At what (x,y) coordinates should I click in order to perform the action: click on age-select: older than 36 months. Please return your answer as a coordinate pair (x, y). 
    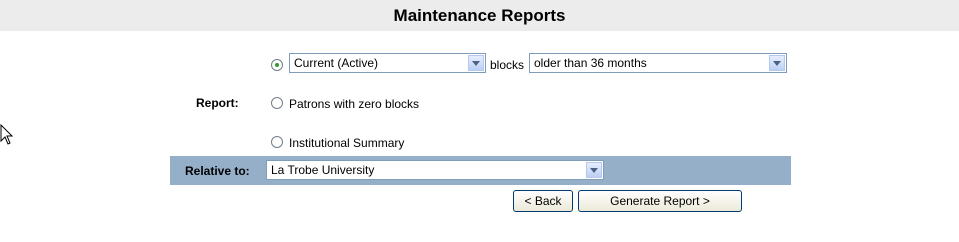
    Looking at the image, I should click on (658, 63).